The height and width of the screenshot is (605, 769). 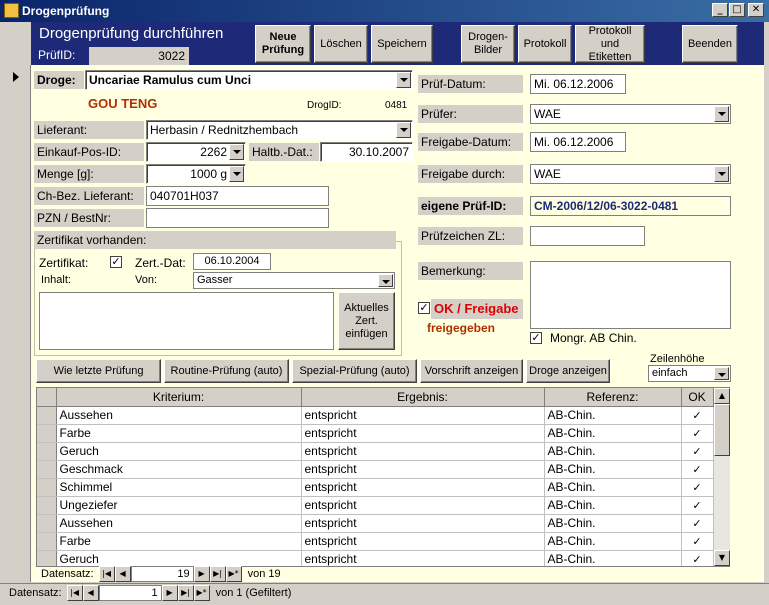 What do you see at coordinates (186, 321) in the screenshot?
I see `cert-content-field` at bounding box center [186, 321].